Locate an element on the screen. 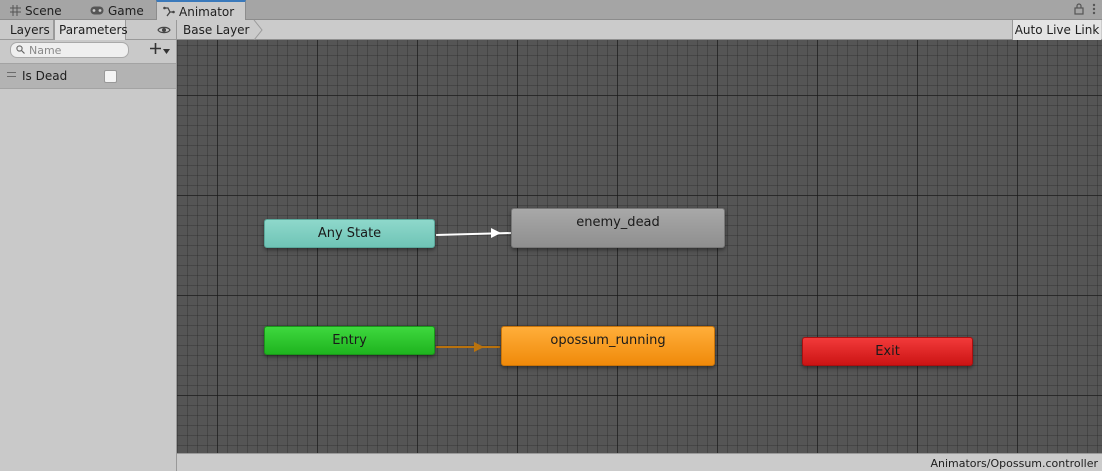  auto-live-link-label: Auto Live Link is located at coordinates (1057, 30).